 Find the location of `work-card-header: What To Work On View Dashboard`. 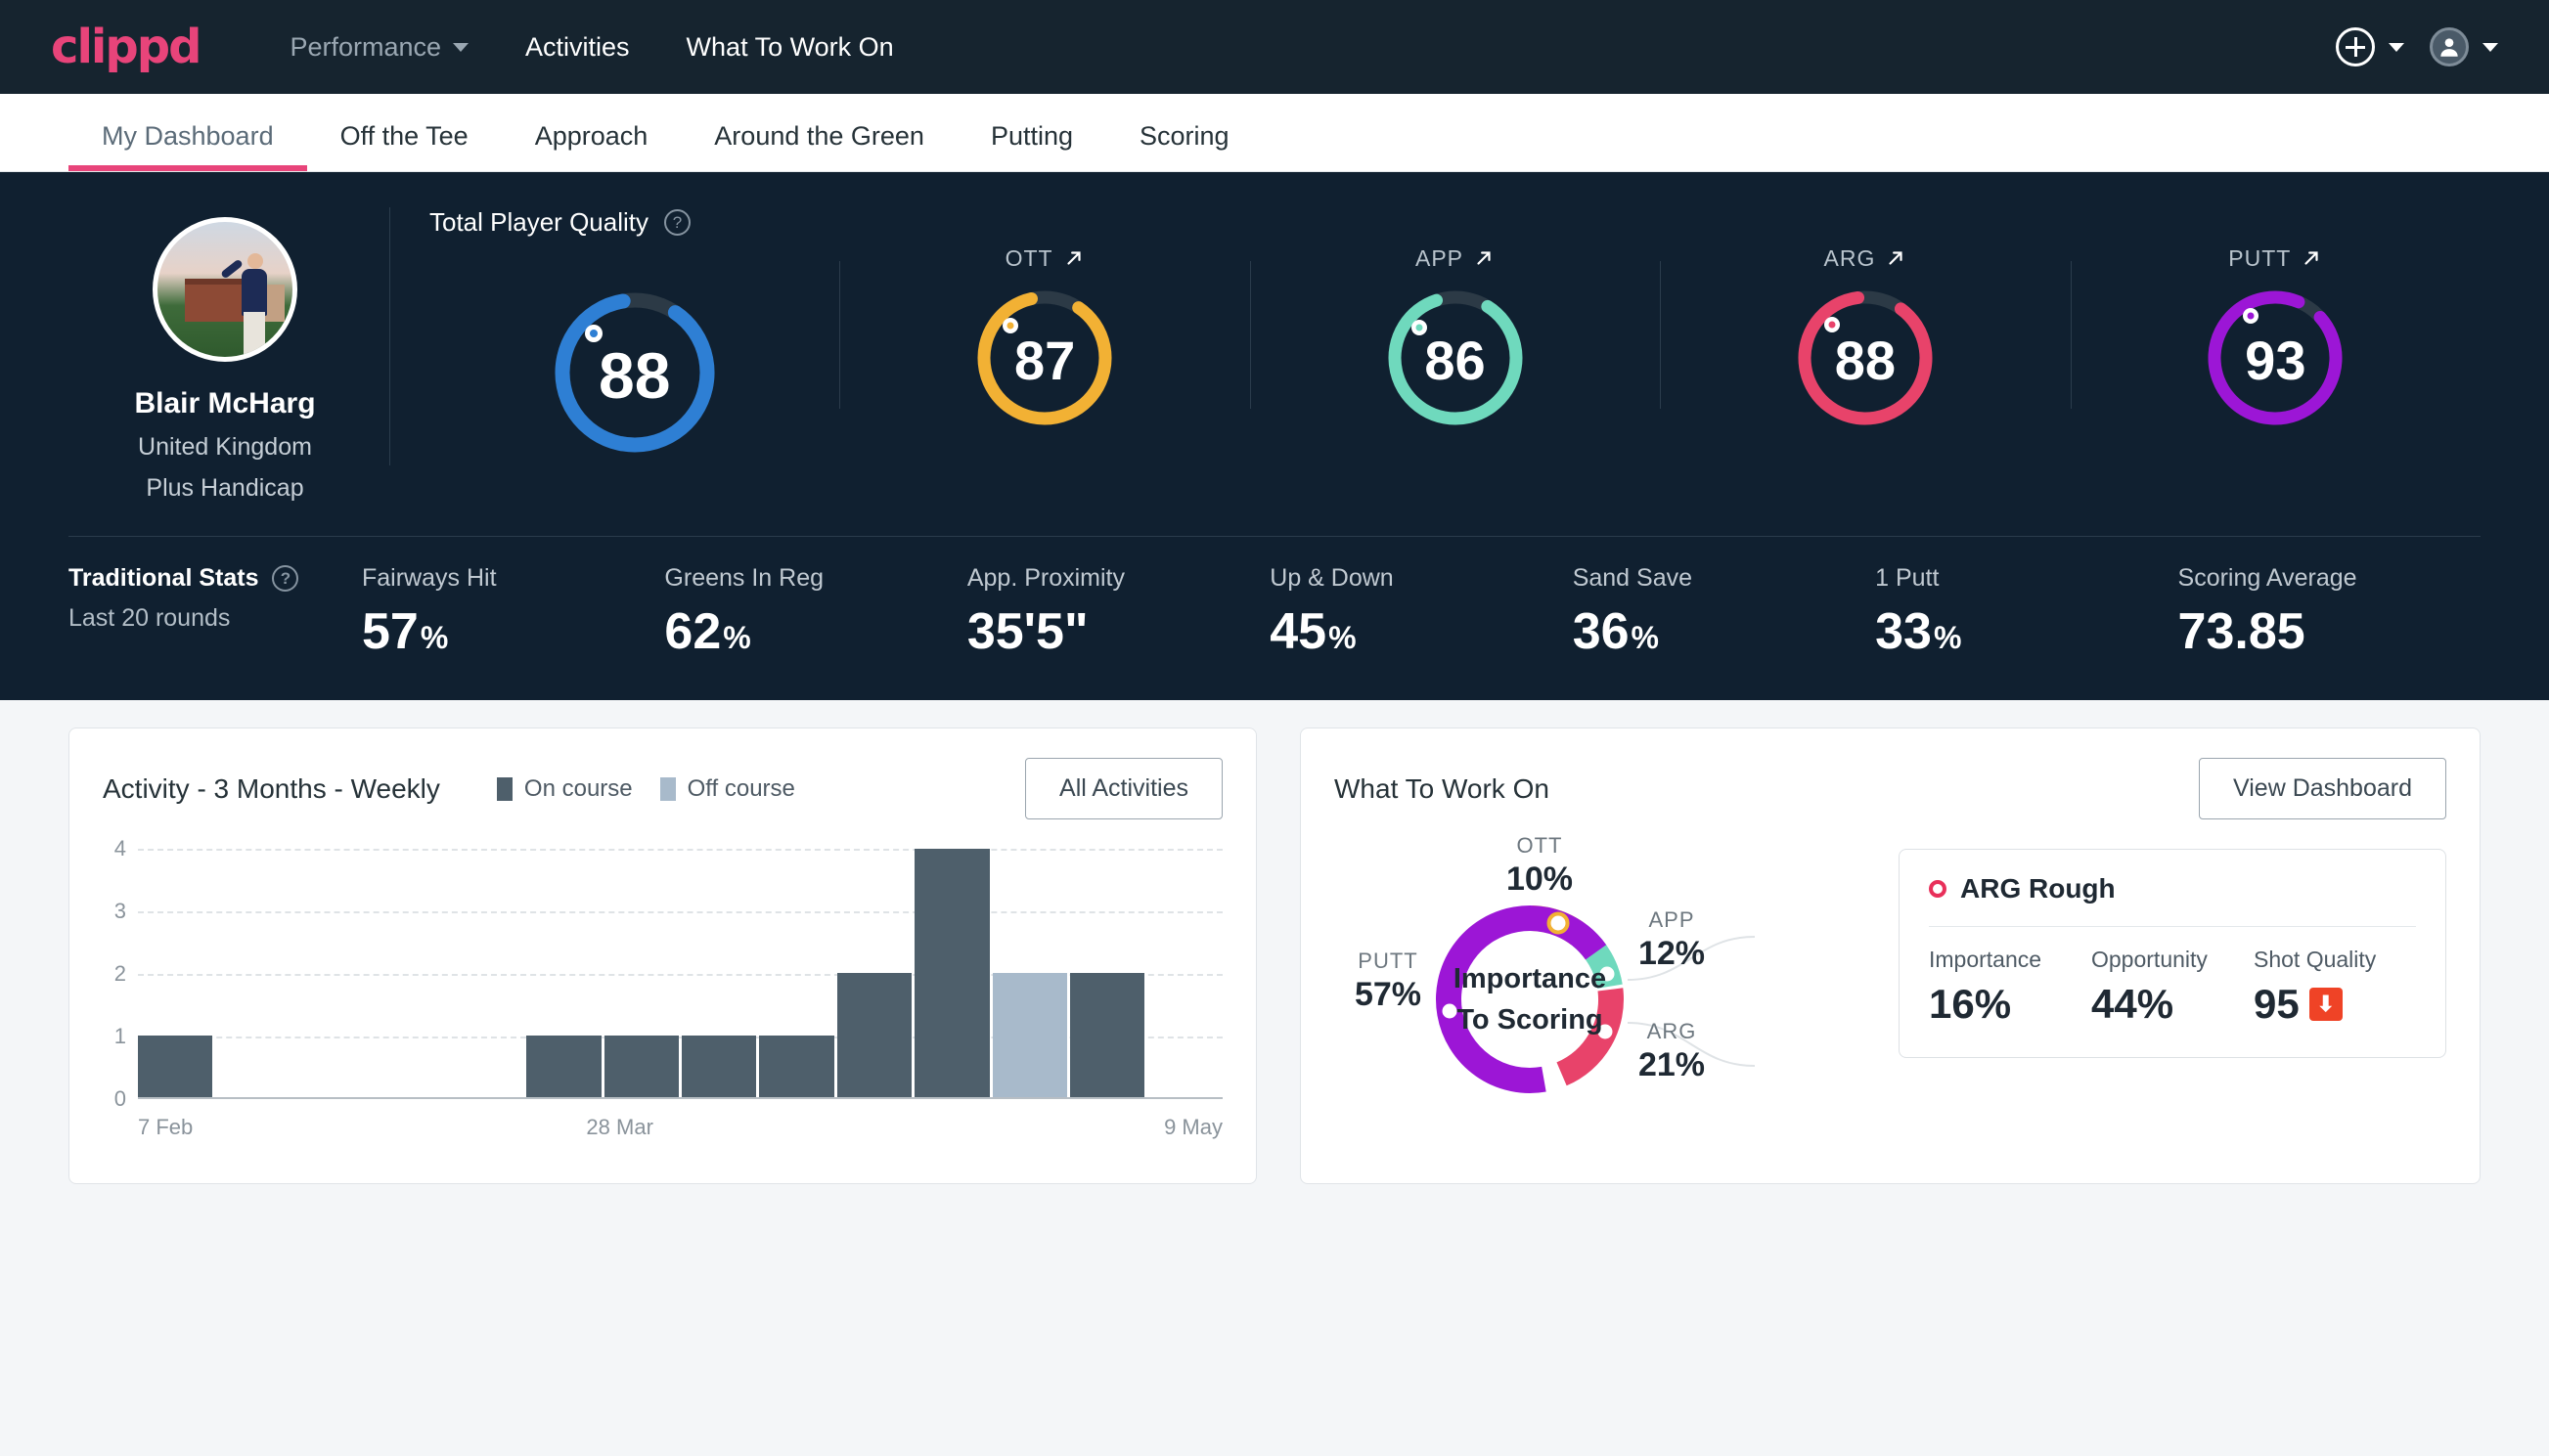

work-card-header: What To Work On View Dashboard is located at coordinates (1890, 788).